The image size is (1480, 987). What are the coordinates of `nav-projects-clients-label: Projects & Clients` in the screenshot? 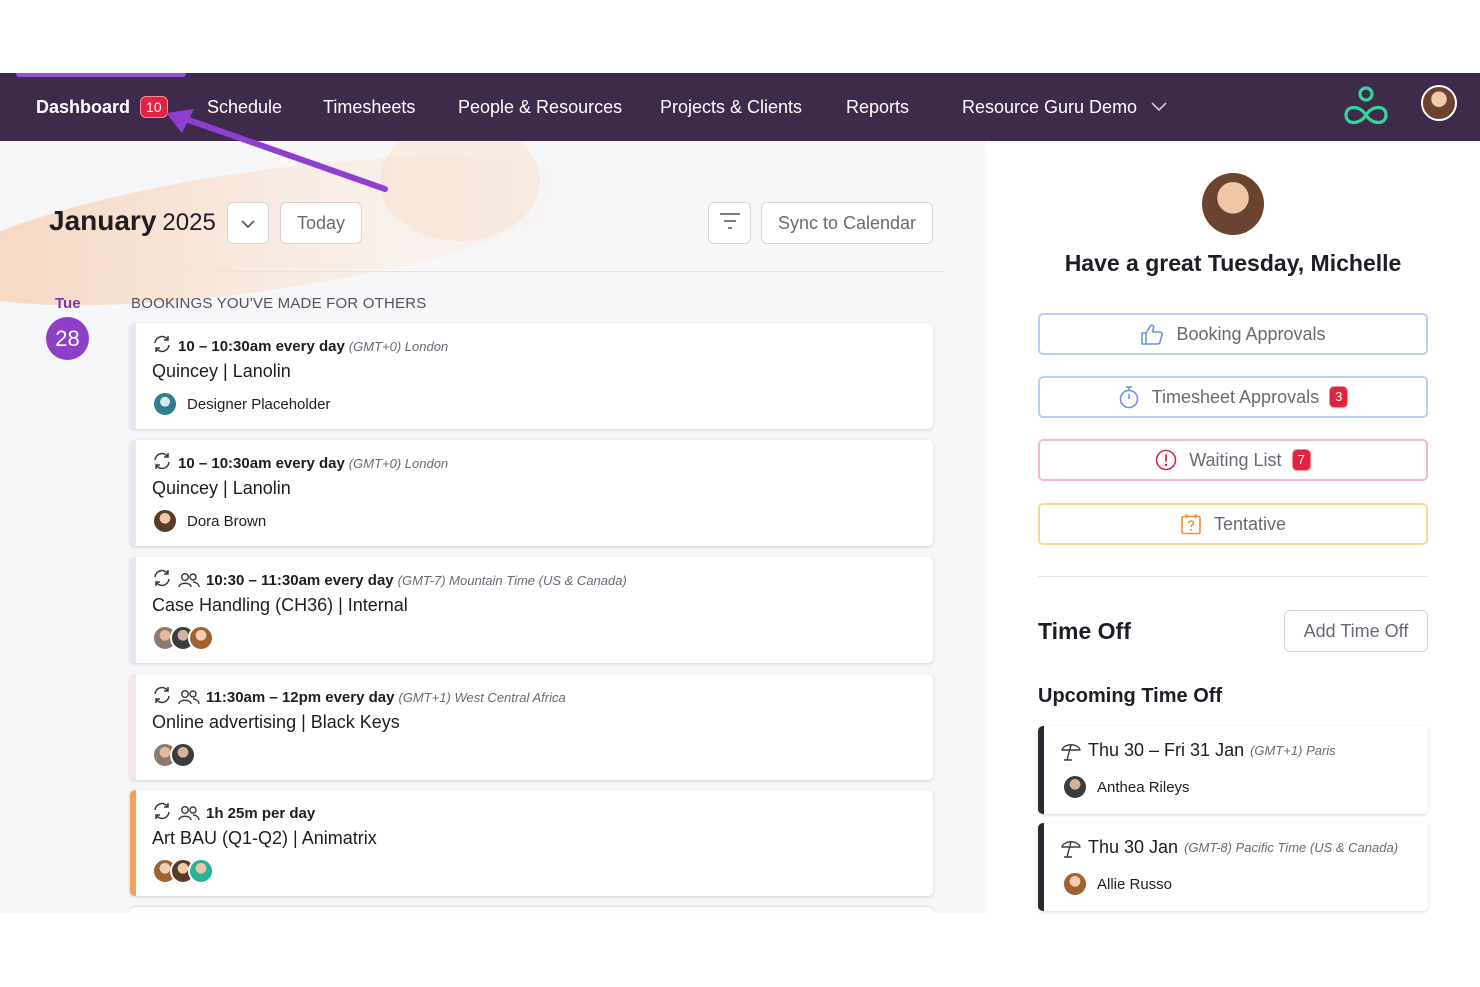 It's located at (731, 106).